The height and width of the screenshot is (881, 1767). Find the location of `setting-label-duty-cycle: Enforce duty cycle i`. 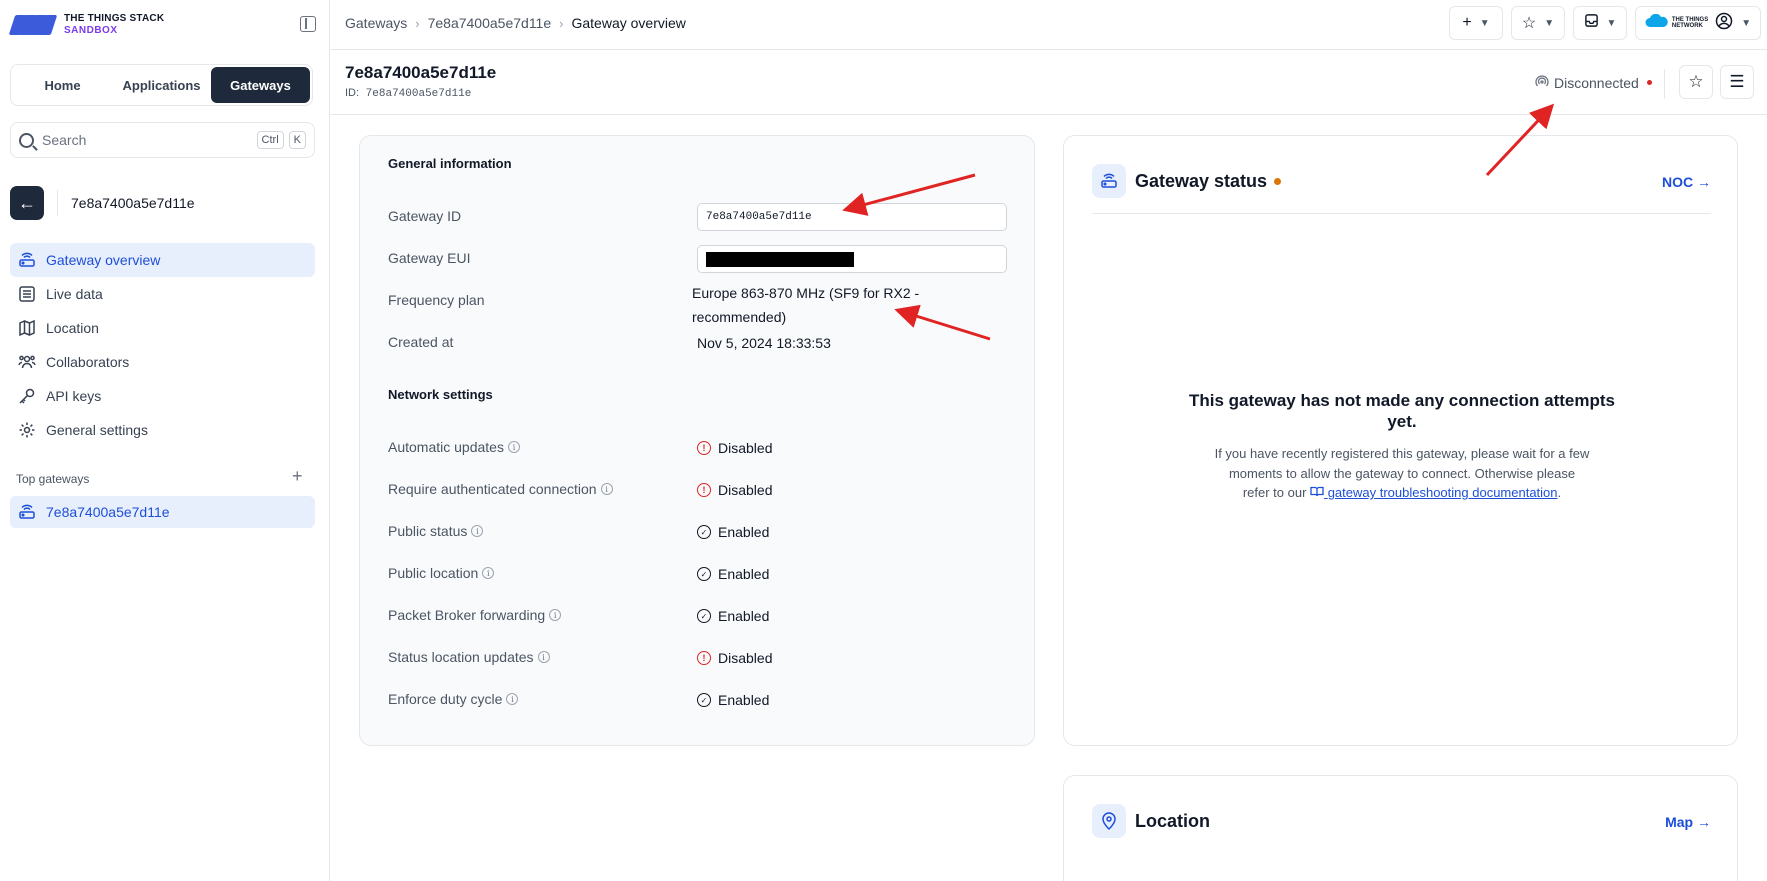

setting-label-duty-cycle: Enforce duty cycle i is located at coordinates (453, 699).